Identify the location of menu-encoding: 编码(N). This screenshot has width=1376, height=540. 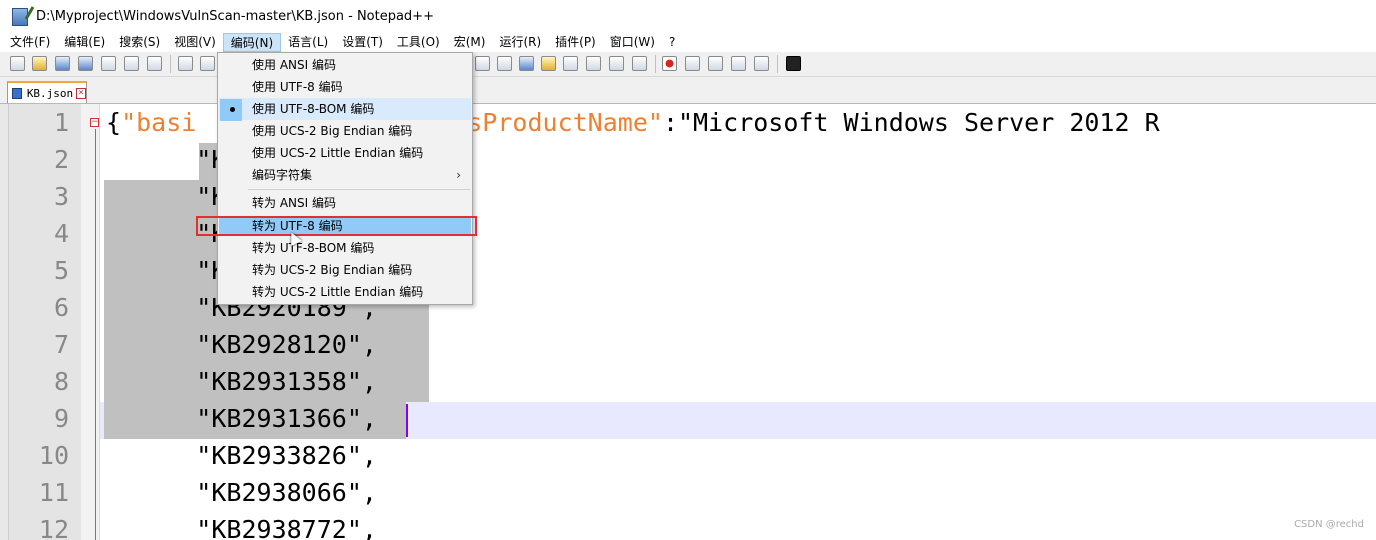
(252, 42).